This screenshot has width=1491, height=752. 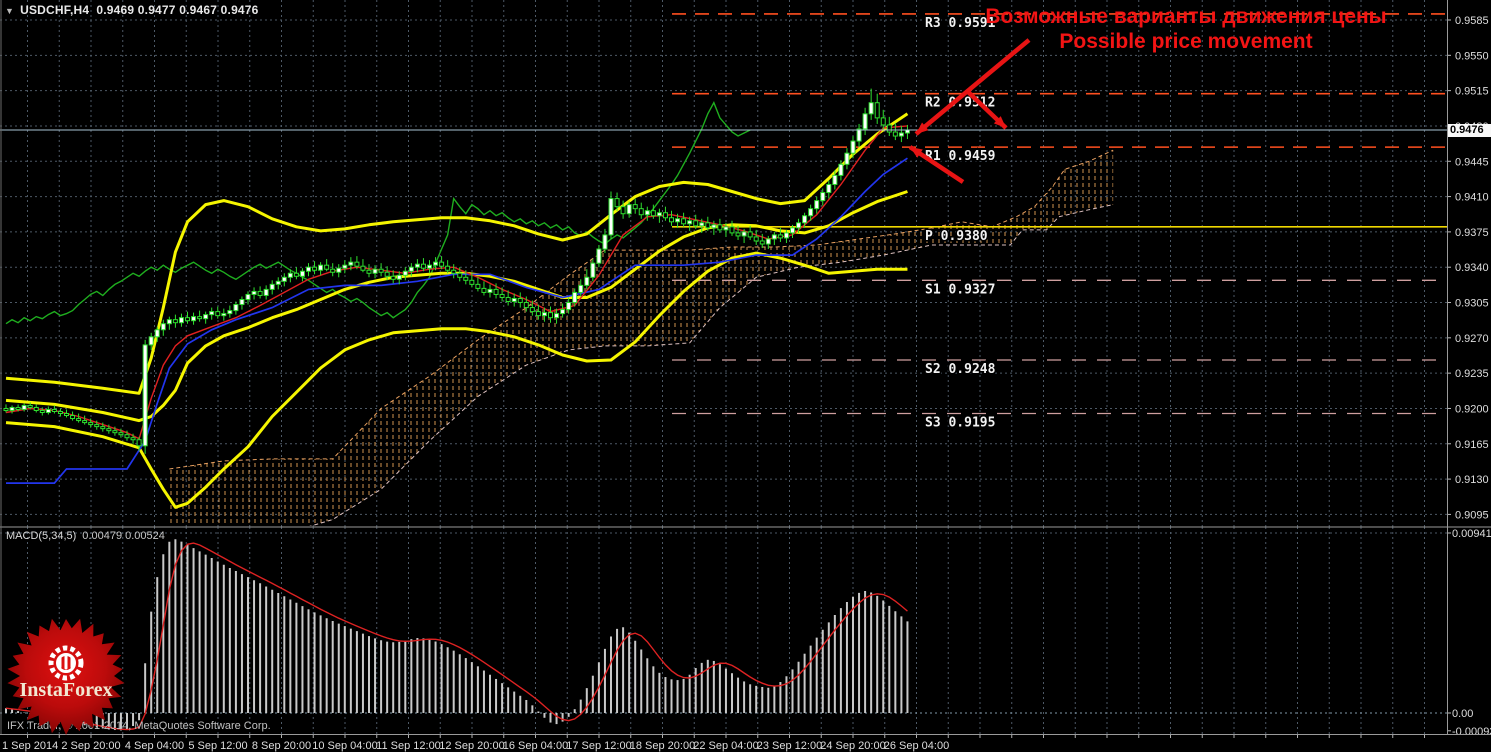 What do you see at coordinates (217, 746) in the screenshot?
I see `time-axis-label: 5 Sep 12:00` at bounding box center [217, 746].